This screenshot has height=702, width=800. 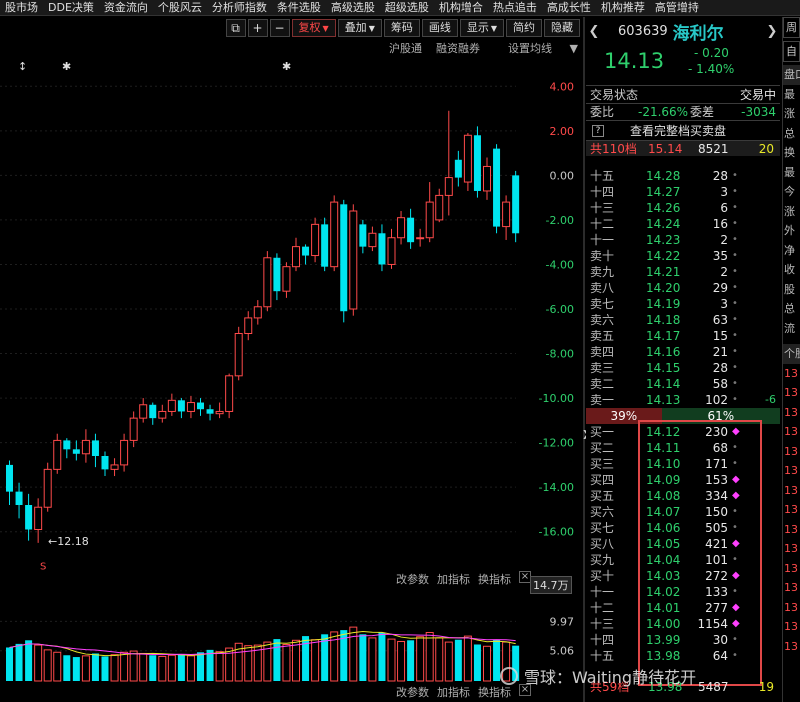 What do you see at coordinates (683, 192) in the screenshot?
I see `sell-level-row: 十四 14.27 3 •` at bounding box center [683, 192].